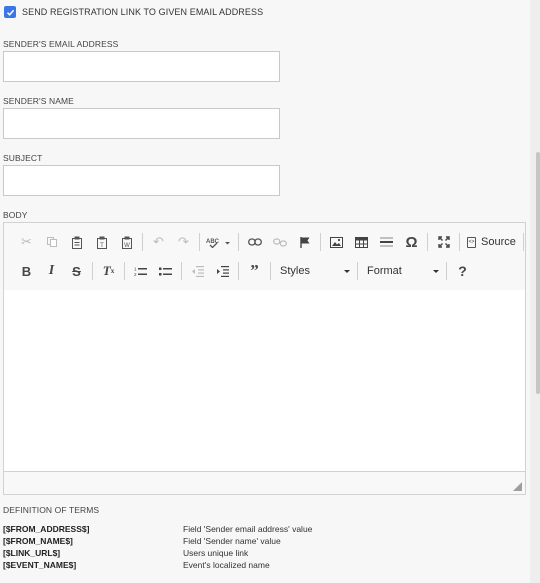  Describe the element at coordinates (32, 553) in the screenshot. I see `term-key: [$LINK_URL$]` at that location.